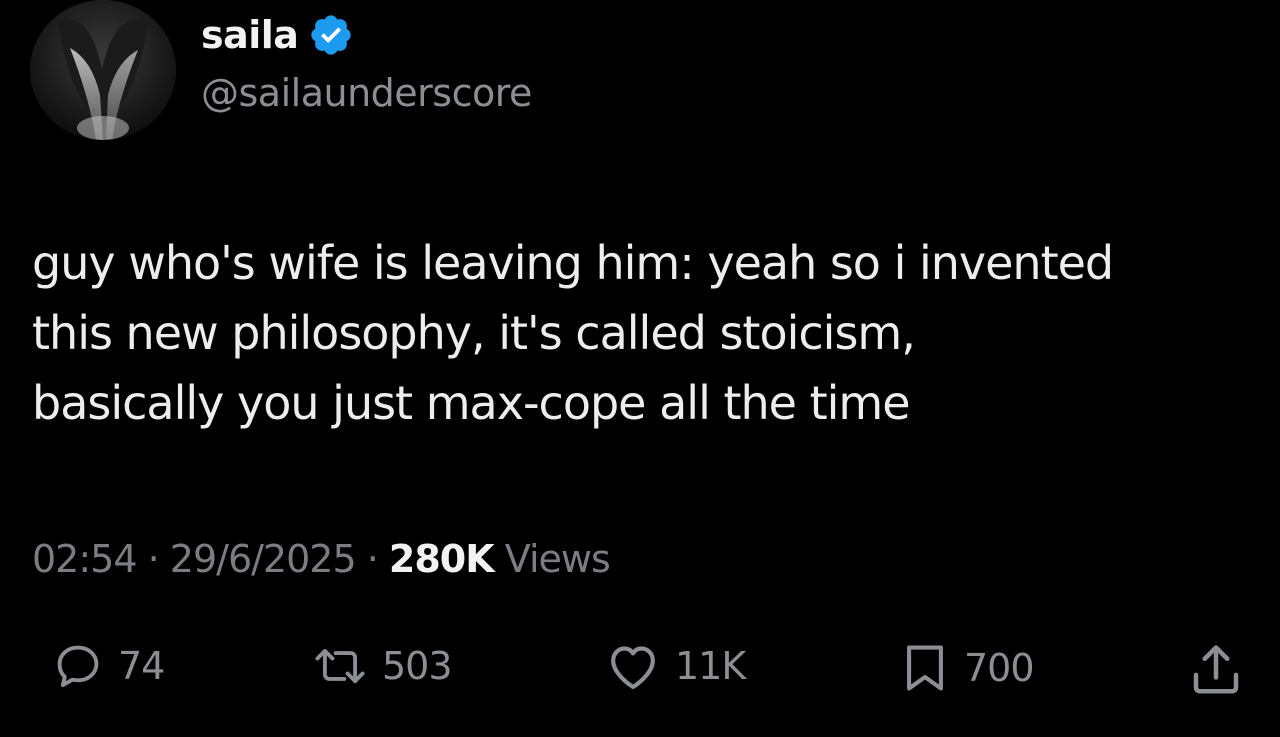 This screenshot has width=1280, height=737. Describe the element at coordinates (557, 559) in the screenshot. I see `views-label: Views` at that location.